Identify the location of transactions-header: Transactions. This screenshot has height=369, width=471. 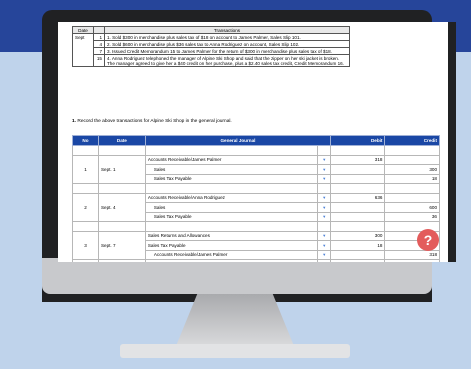
(227, 30).